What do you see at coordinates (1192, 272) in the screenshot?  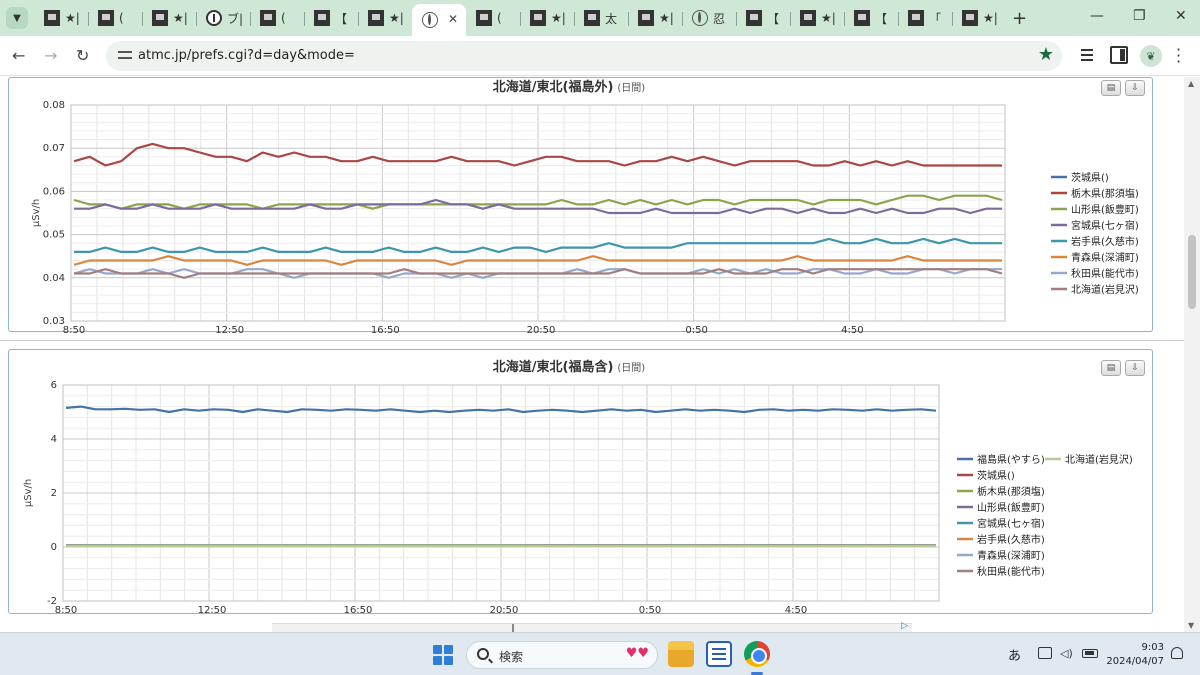 I see `scrollbar-thumb` at bounding box center [1192, 272].